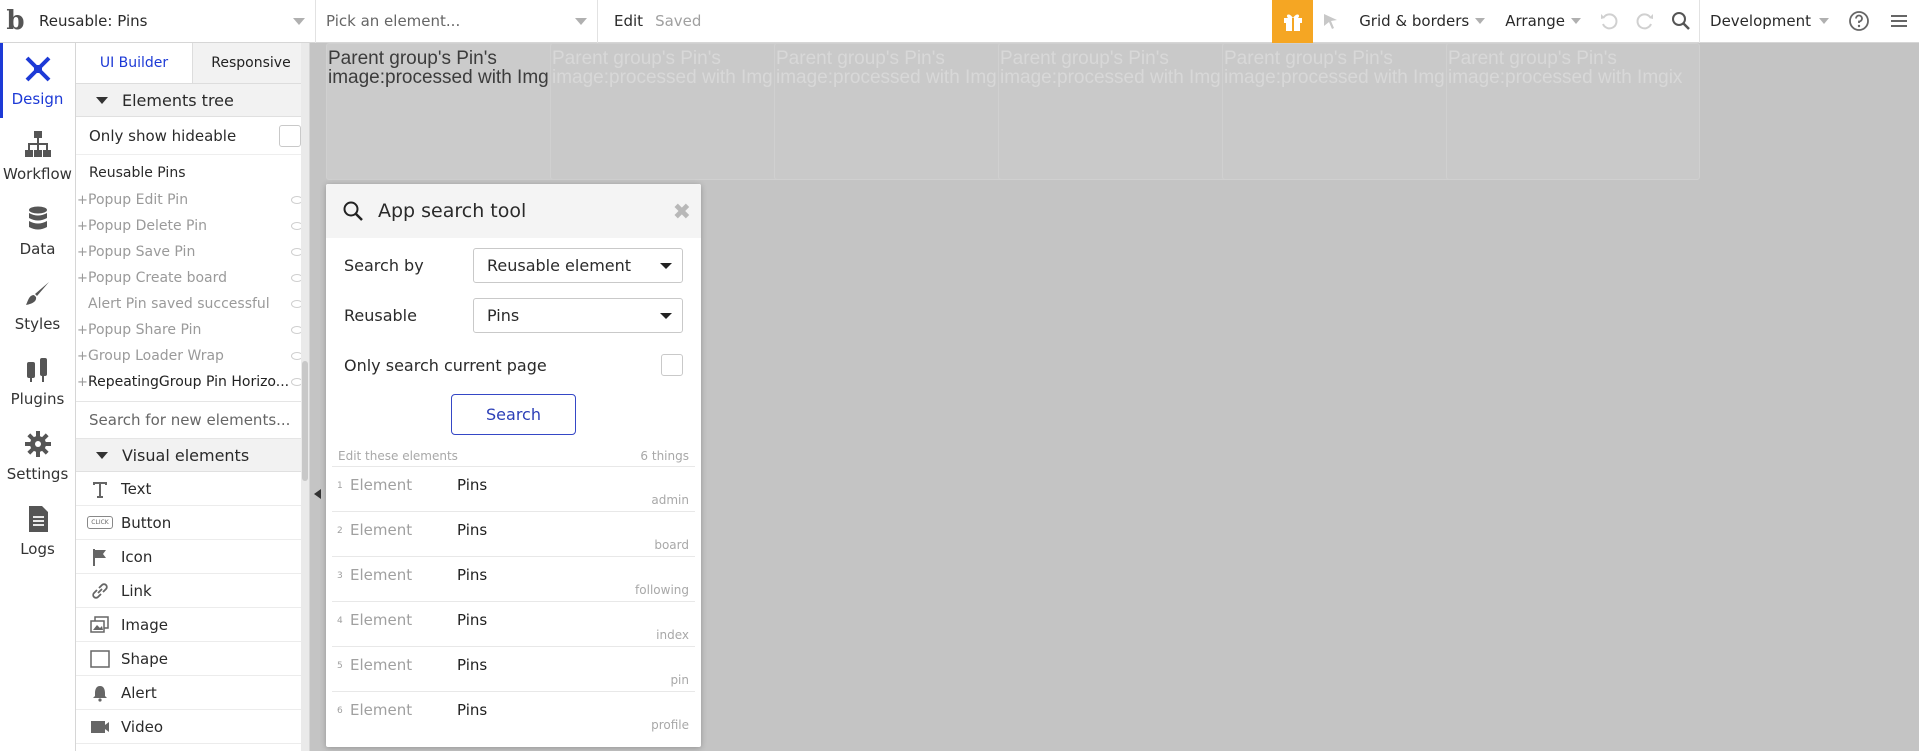  Describe the element at coordinates (192, 747) in the screenshot. I see `visual-element-html: </>HTML` at that location.